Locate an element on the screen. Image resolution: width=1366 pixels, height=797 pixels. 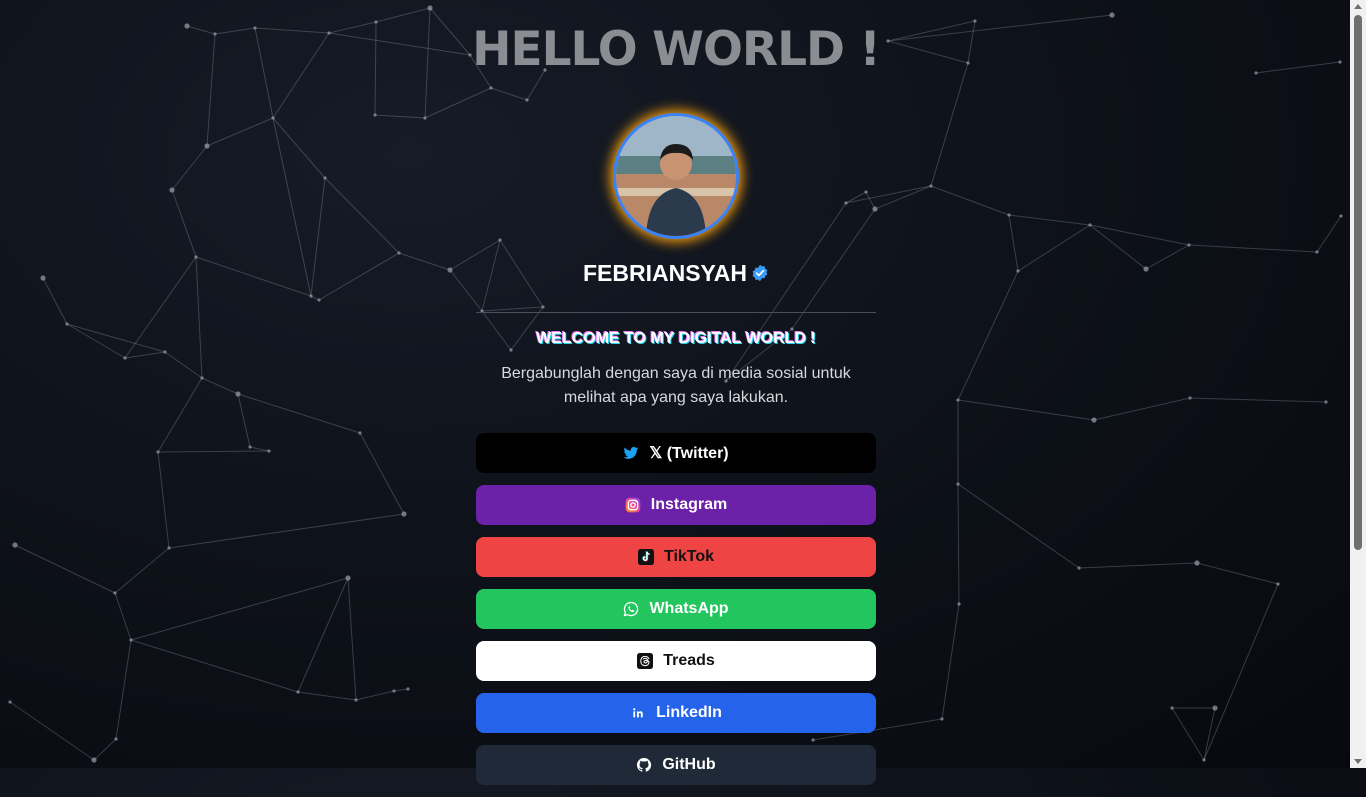
twitter-link-button: 𝕏 (Twitter) is located at coordinates (676, 453).